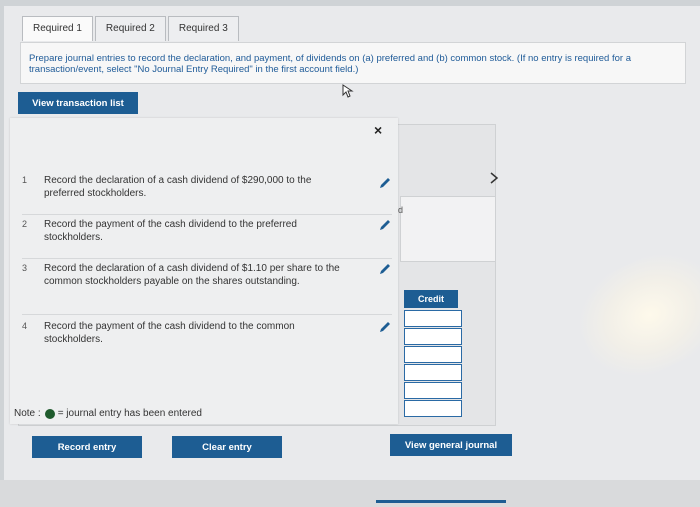 The width and height of the screenshot is (700, 507). What do you see at coordinates (378, 130) in the screenshot?
I see `close-icon: ×` at bounding box center [378, 130].